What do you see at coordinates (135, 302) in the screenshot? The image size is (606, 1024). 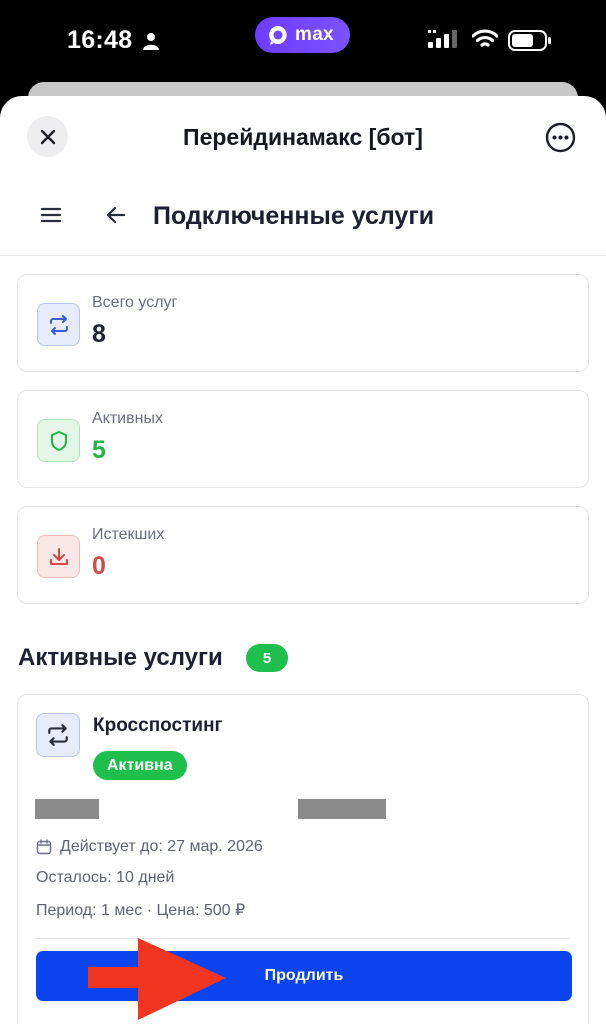 I see `stat-label: Всего услуг` at bounding box center [135, 302].